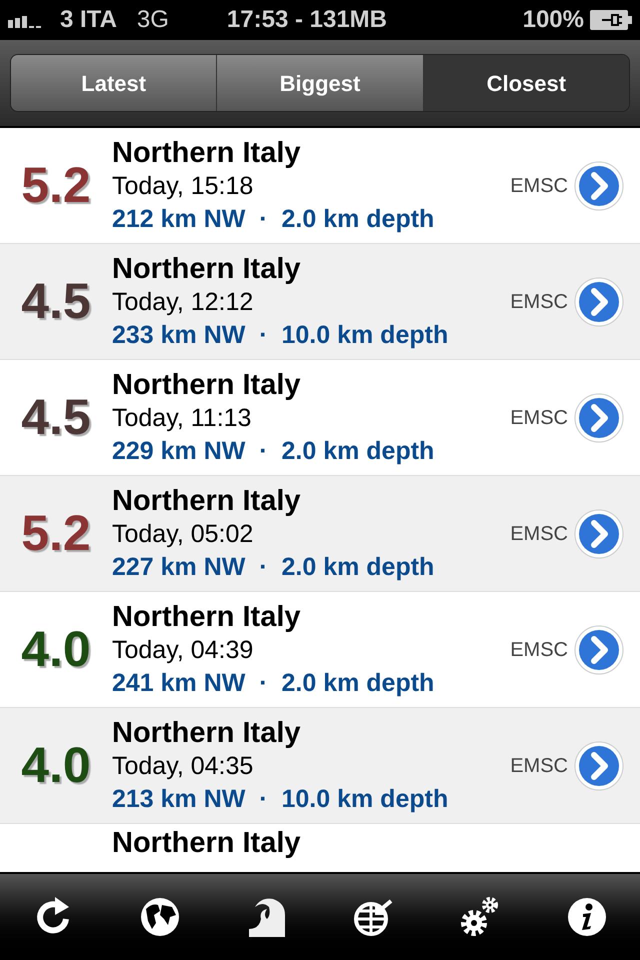  Describe the element at coordinates (281, 799) in the screenshot. I see `distance-depth: 213 km NW · 10.0 km depth` at that location.